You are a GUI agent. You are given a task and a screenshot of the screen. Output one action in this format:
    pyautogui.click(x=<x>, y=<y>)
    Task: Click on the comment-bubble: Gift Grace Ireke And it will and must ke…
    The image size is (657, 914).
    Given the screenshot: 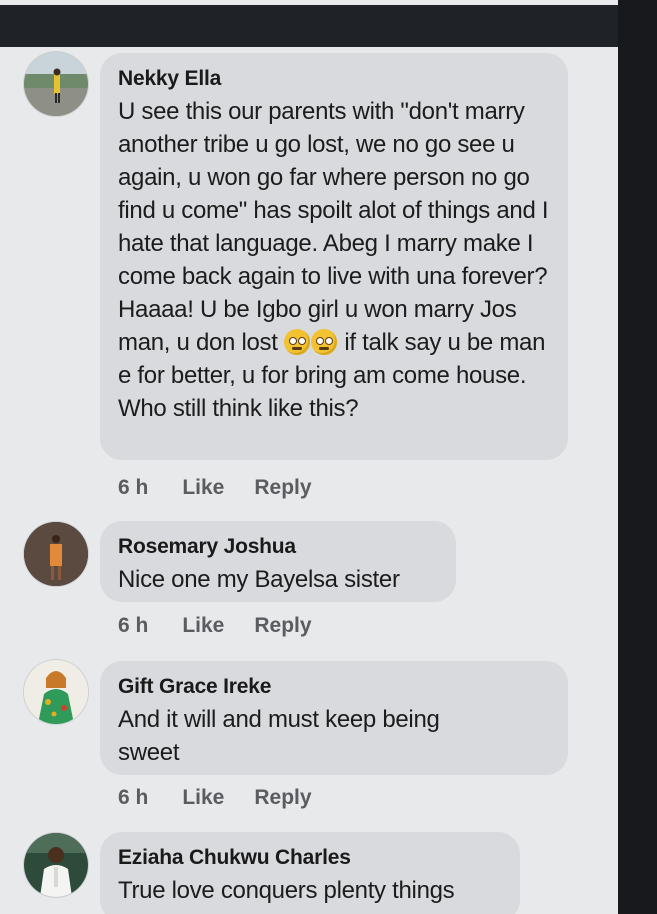 What is the action you would take?
    pyautogui.click(x=334, y=718)
    